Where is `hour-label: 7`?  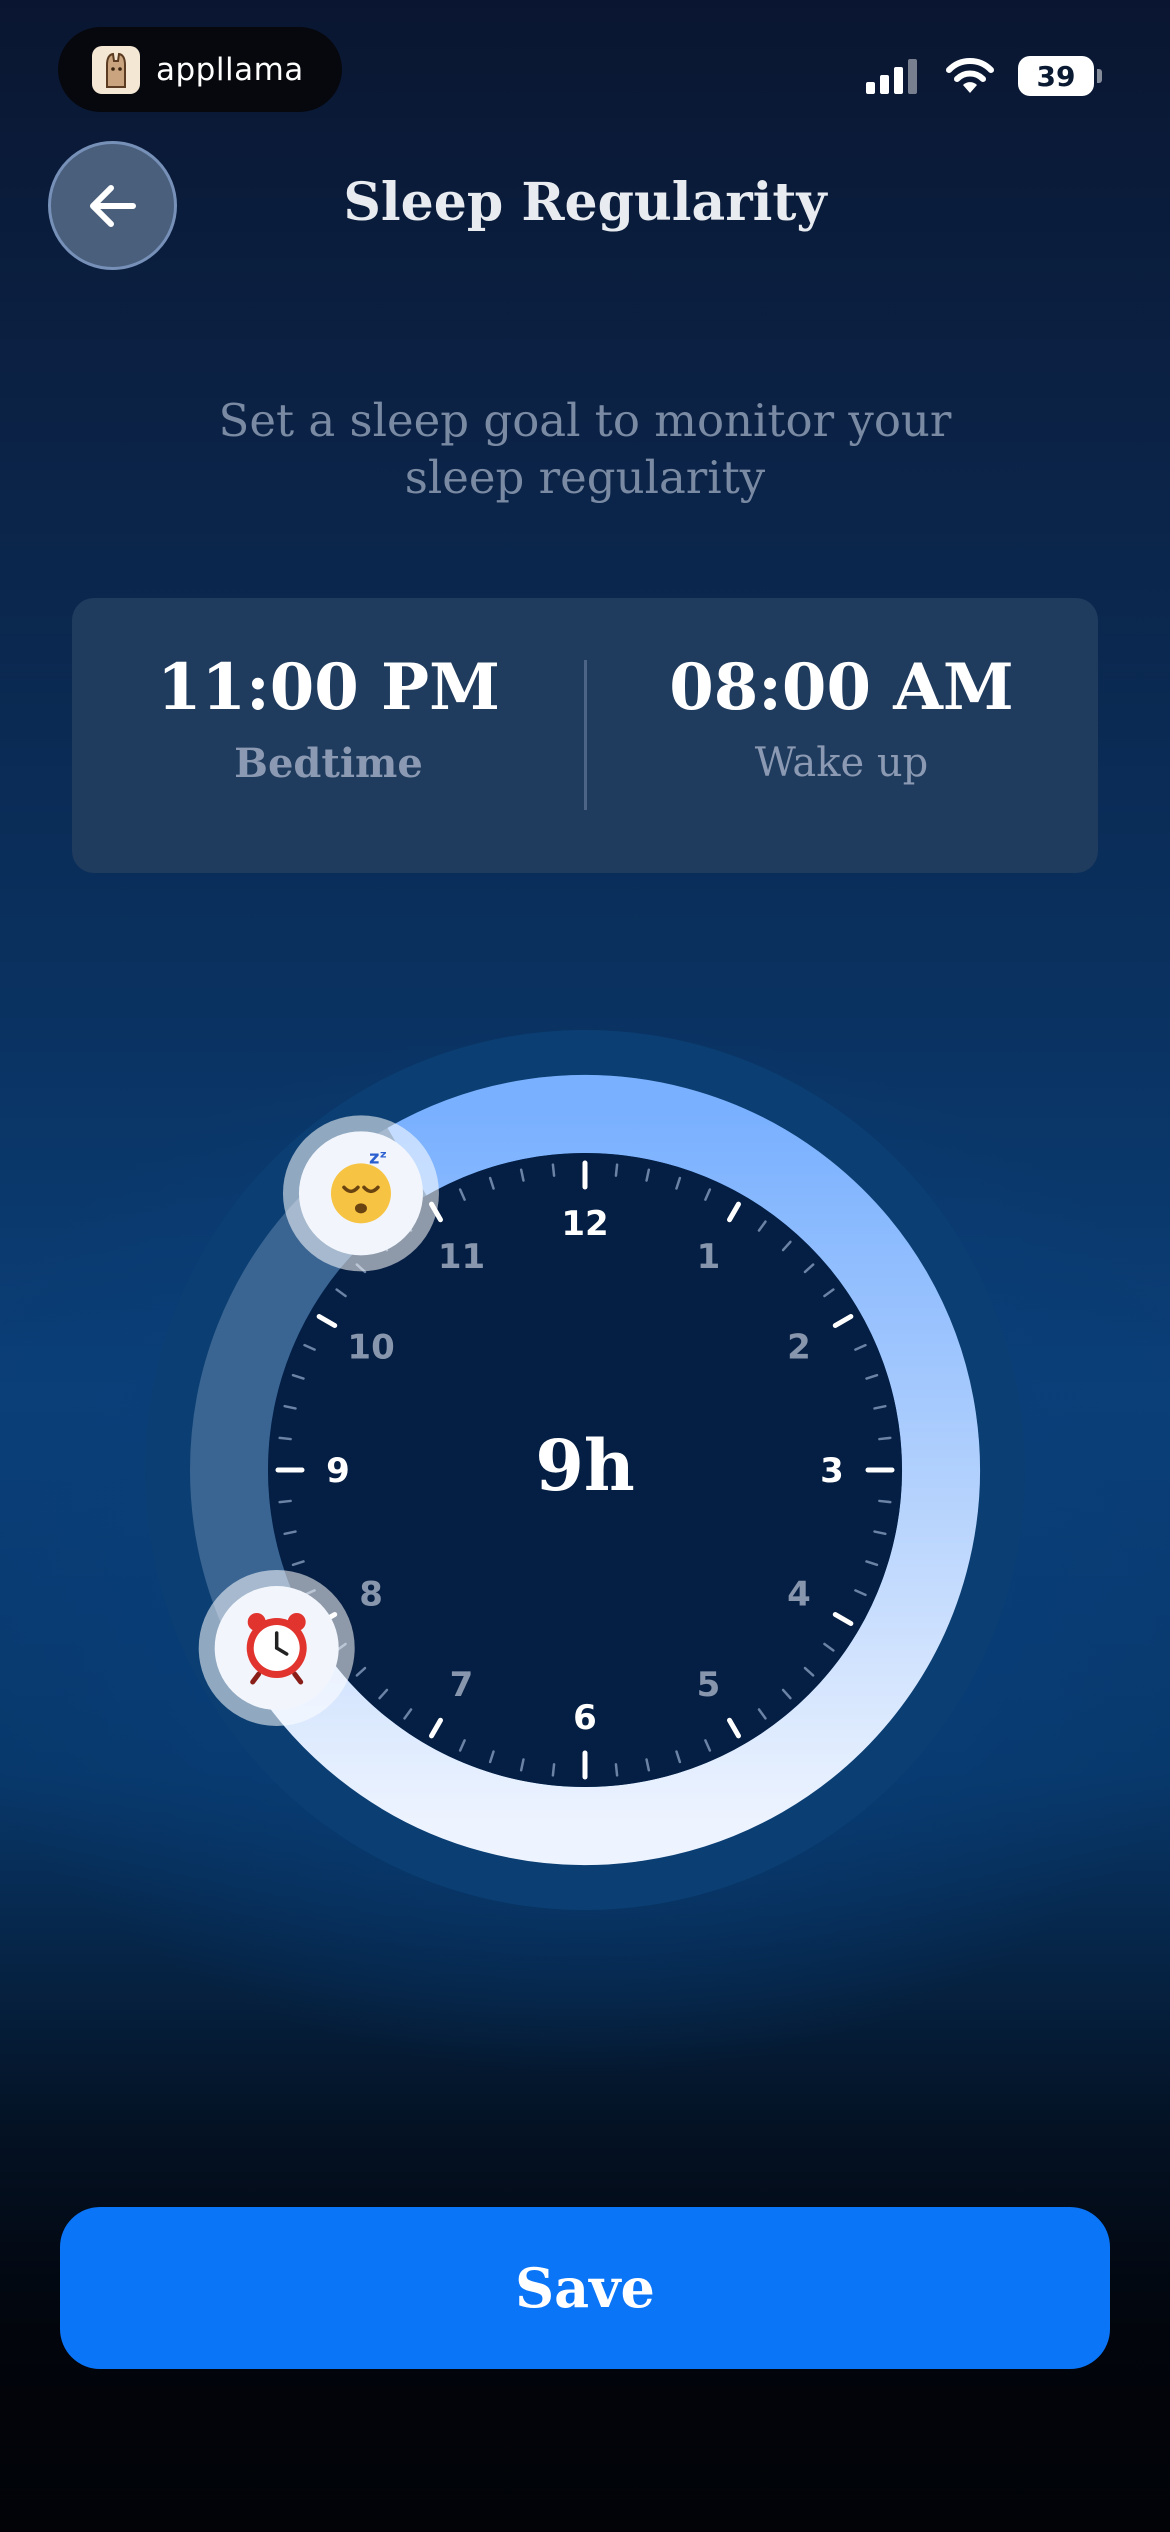
hour-label: 7 is located at coordinates (462, 1685).